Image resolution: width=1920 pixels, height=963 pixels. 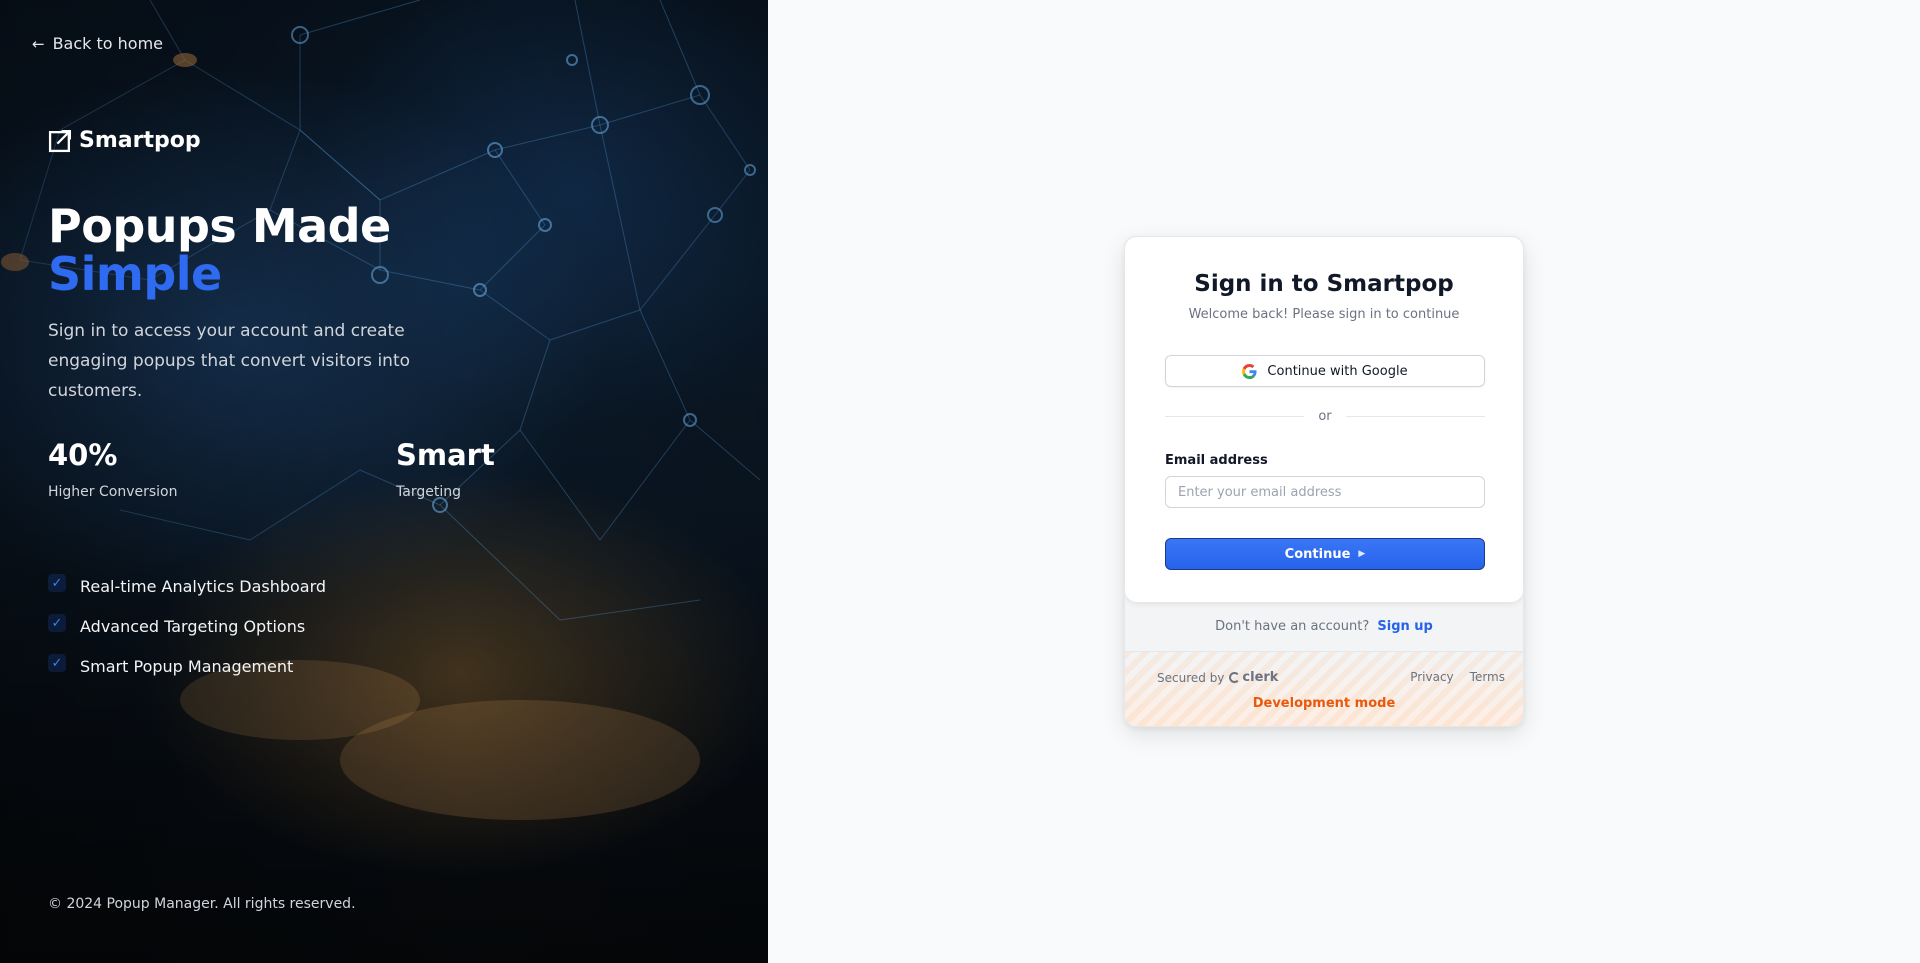 What do you see at coordinates (140, 140) in the screenshot?
I see `brand-name: Smartpop` at bounding box center [140, 140].